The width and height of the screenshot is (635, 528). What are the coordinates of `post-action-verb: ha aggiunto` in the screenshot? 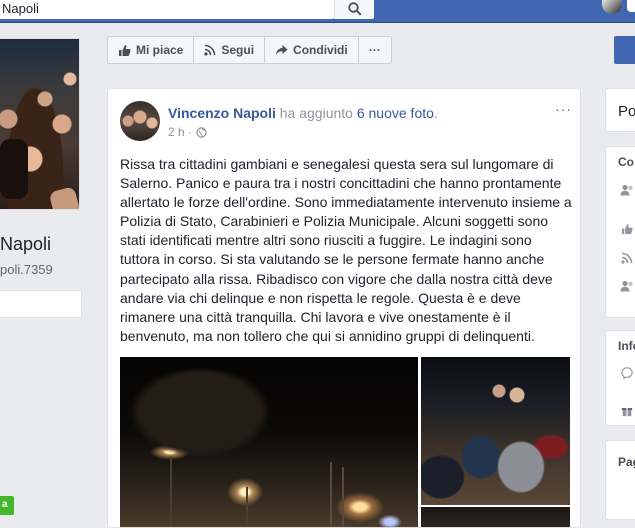 It's located at (316, 113).